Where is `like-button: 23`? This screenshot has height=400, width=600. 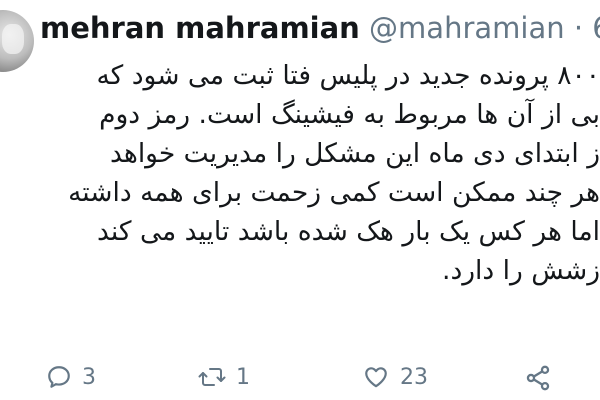
like-button: 23 is located at coordinates (395, 377).